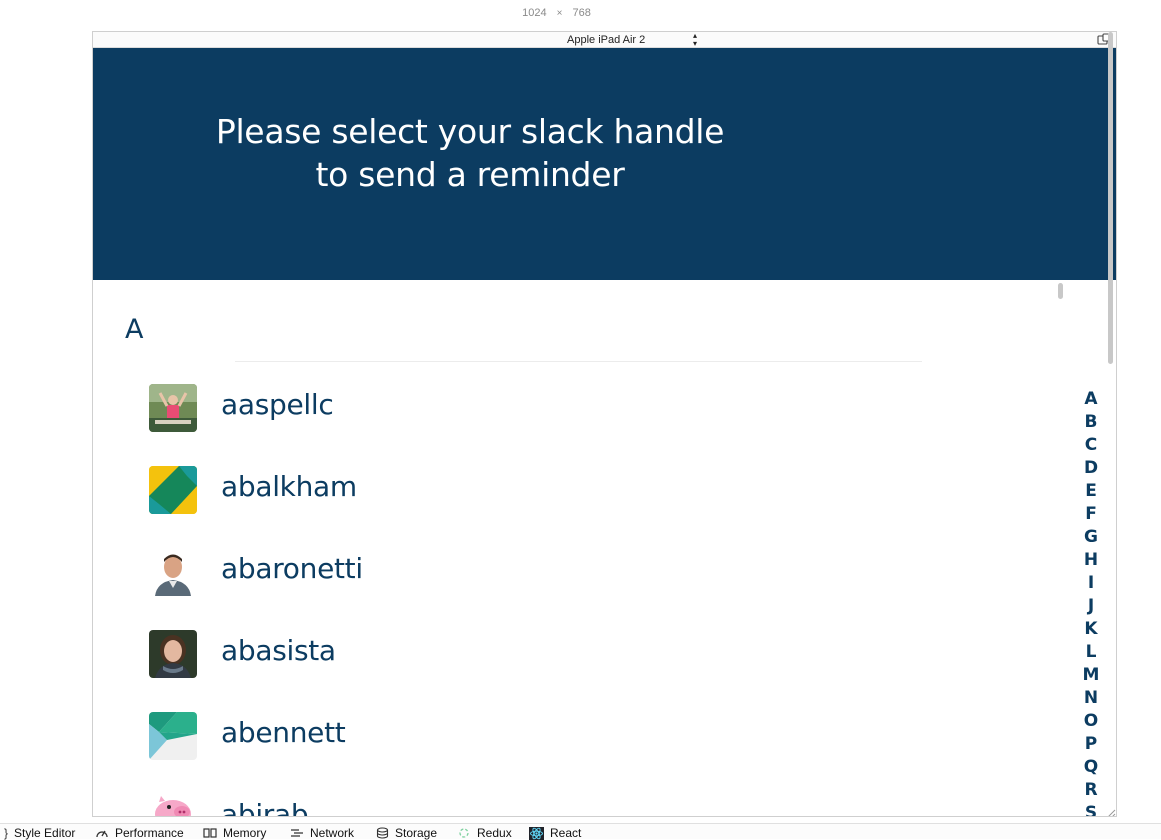  Describe the element at coordinates (1091, 422) in the screenshot. I see `alphabet-index-letter: B` at that location.